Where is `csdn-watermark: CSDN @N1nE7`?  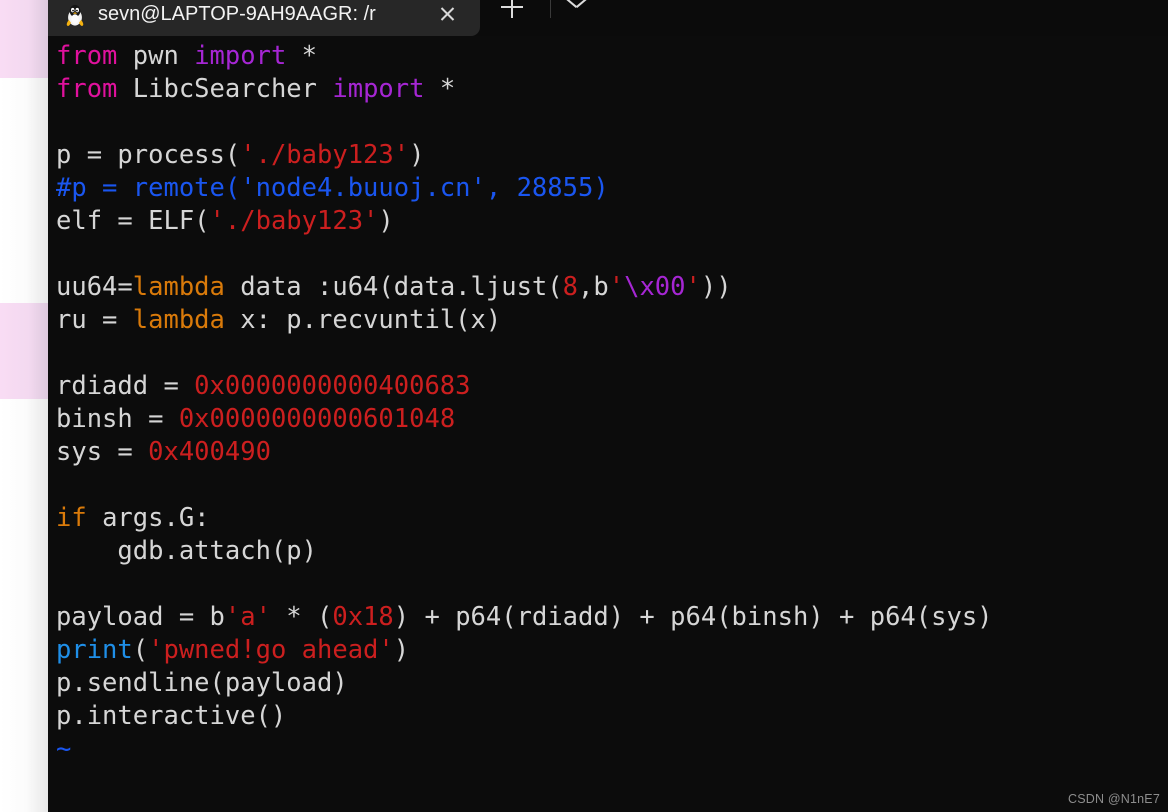 csdn-watermark: CSDN @N1nE7 is located at coordinates (1113, 799).